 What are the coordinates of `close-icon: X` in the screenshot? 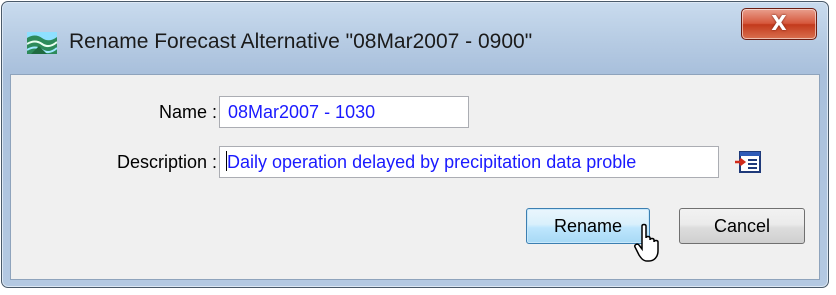 It's located at (779, 23).